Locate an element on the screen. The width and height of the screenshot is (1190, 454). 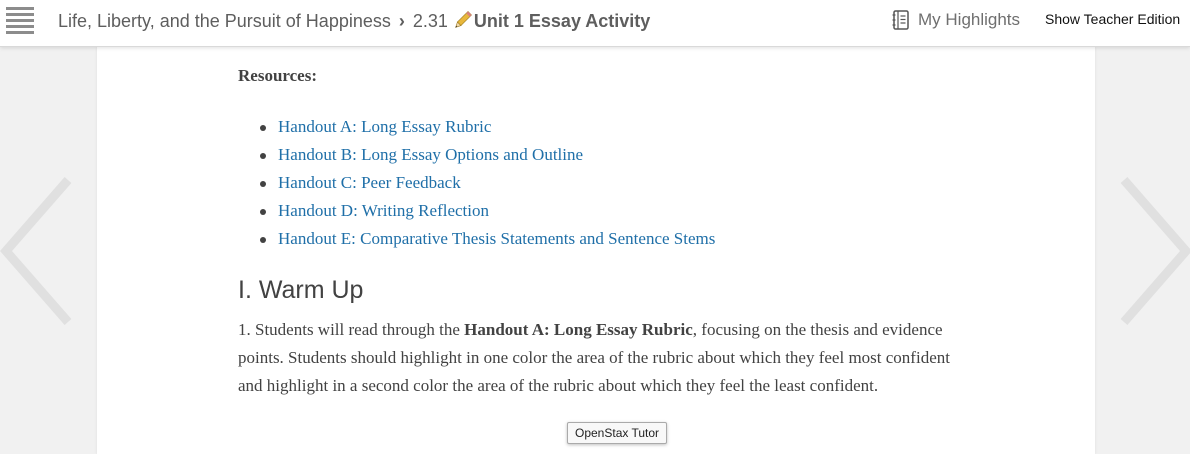
page-title: Unit 1 Essay Activity is located at coordinates (562, 20).